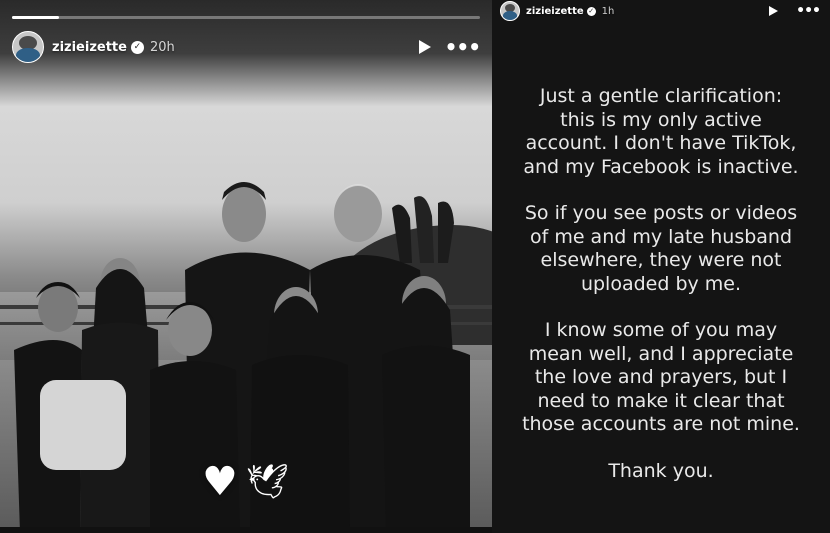 This screenshot has width=830, height=533. I want to click on story-header: zizieizette ✓ 20h •••, so click(246, 47).